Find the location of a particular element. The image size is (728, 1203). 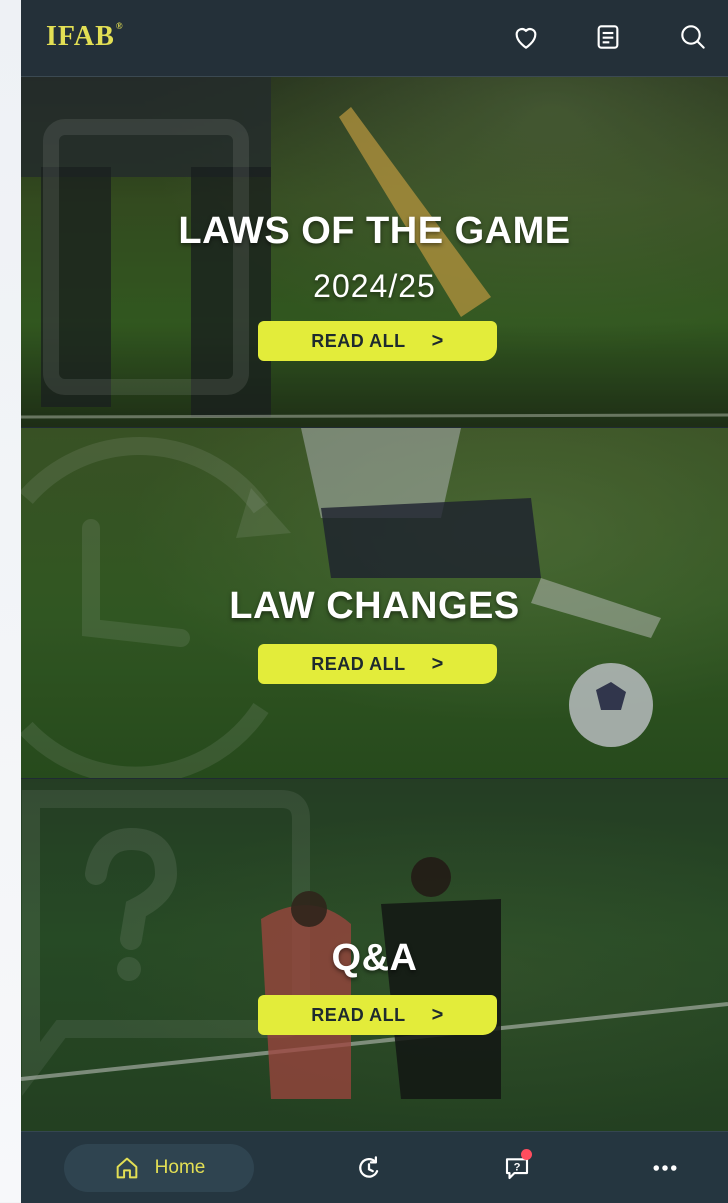

favorites-button is located at coordinates (526, 37).